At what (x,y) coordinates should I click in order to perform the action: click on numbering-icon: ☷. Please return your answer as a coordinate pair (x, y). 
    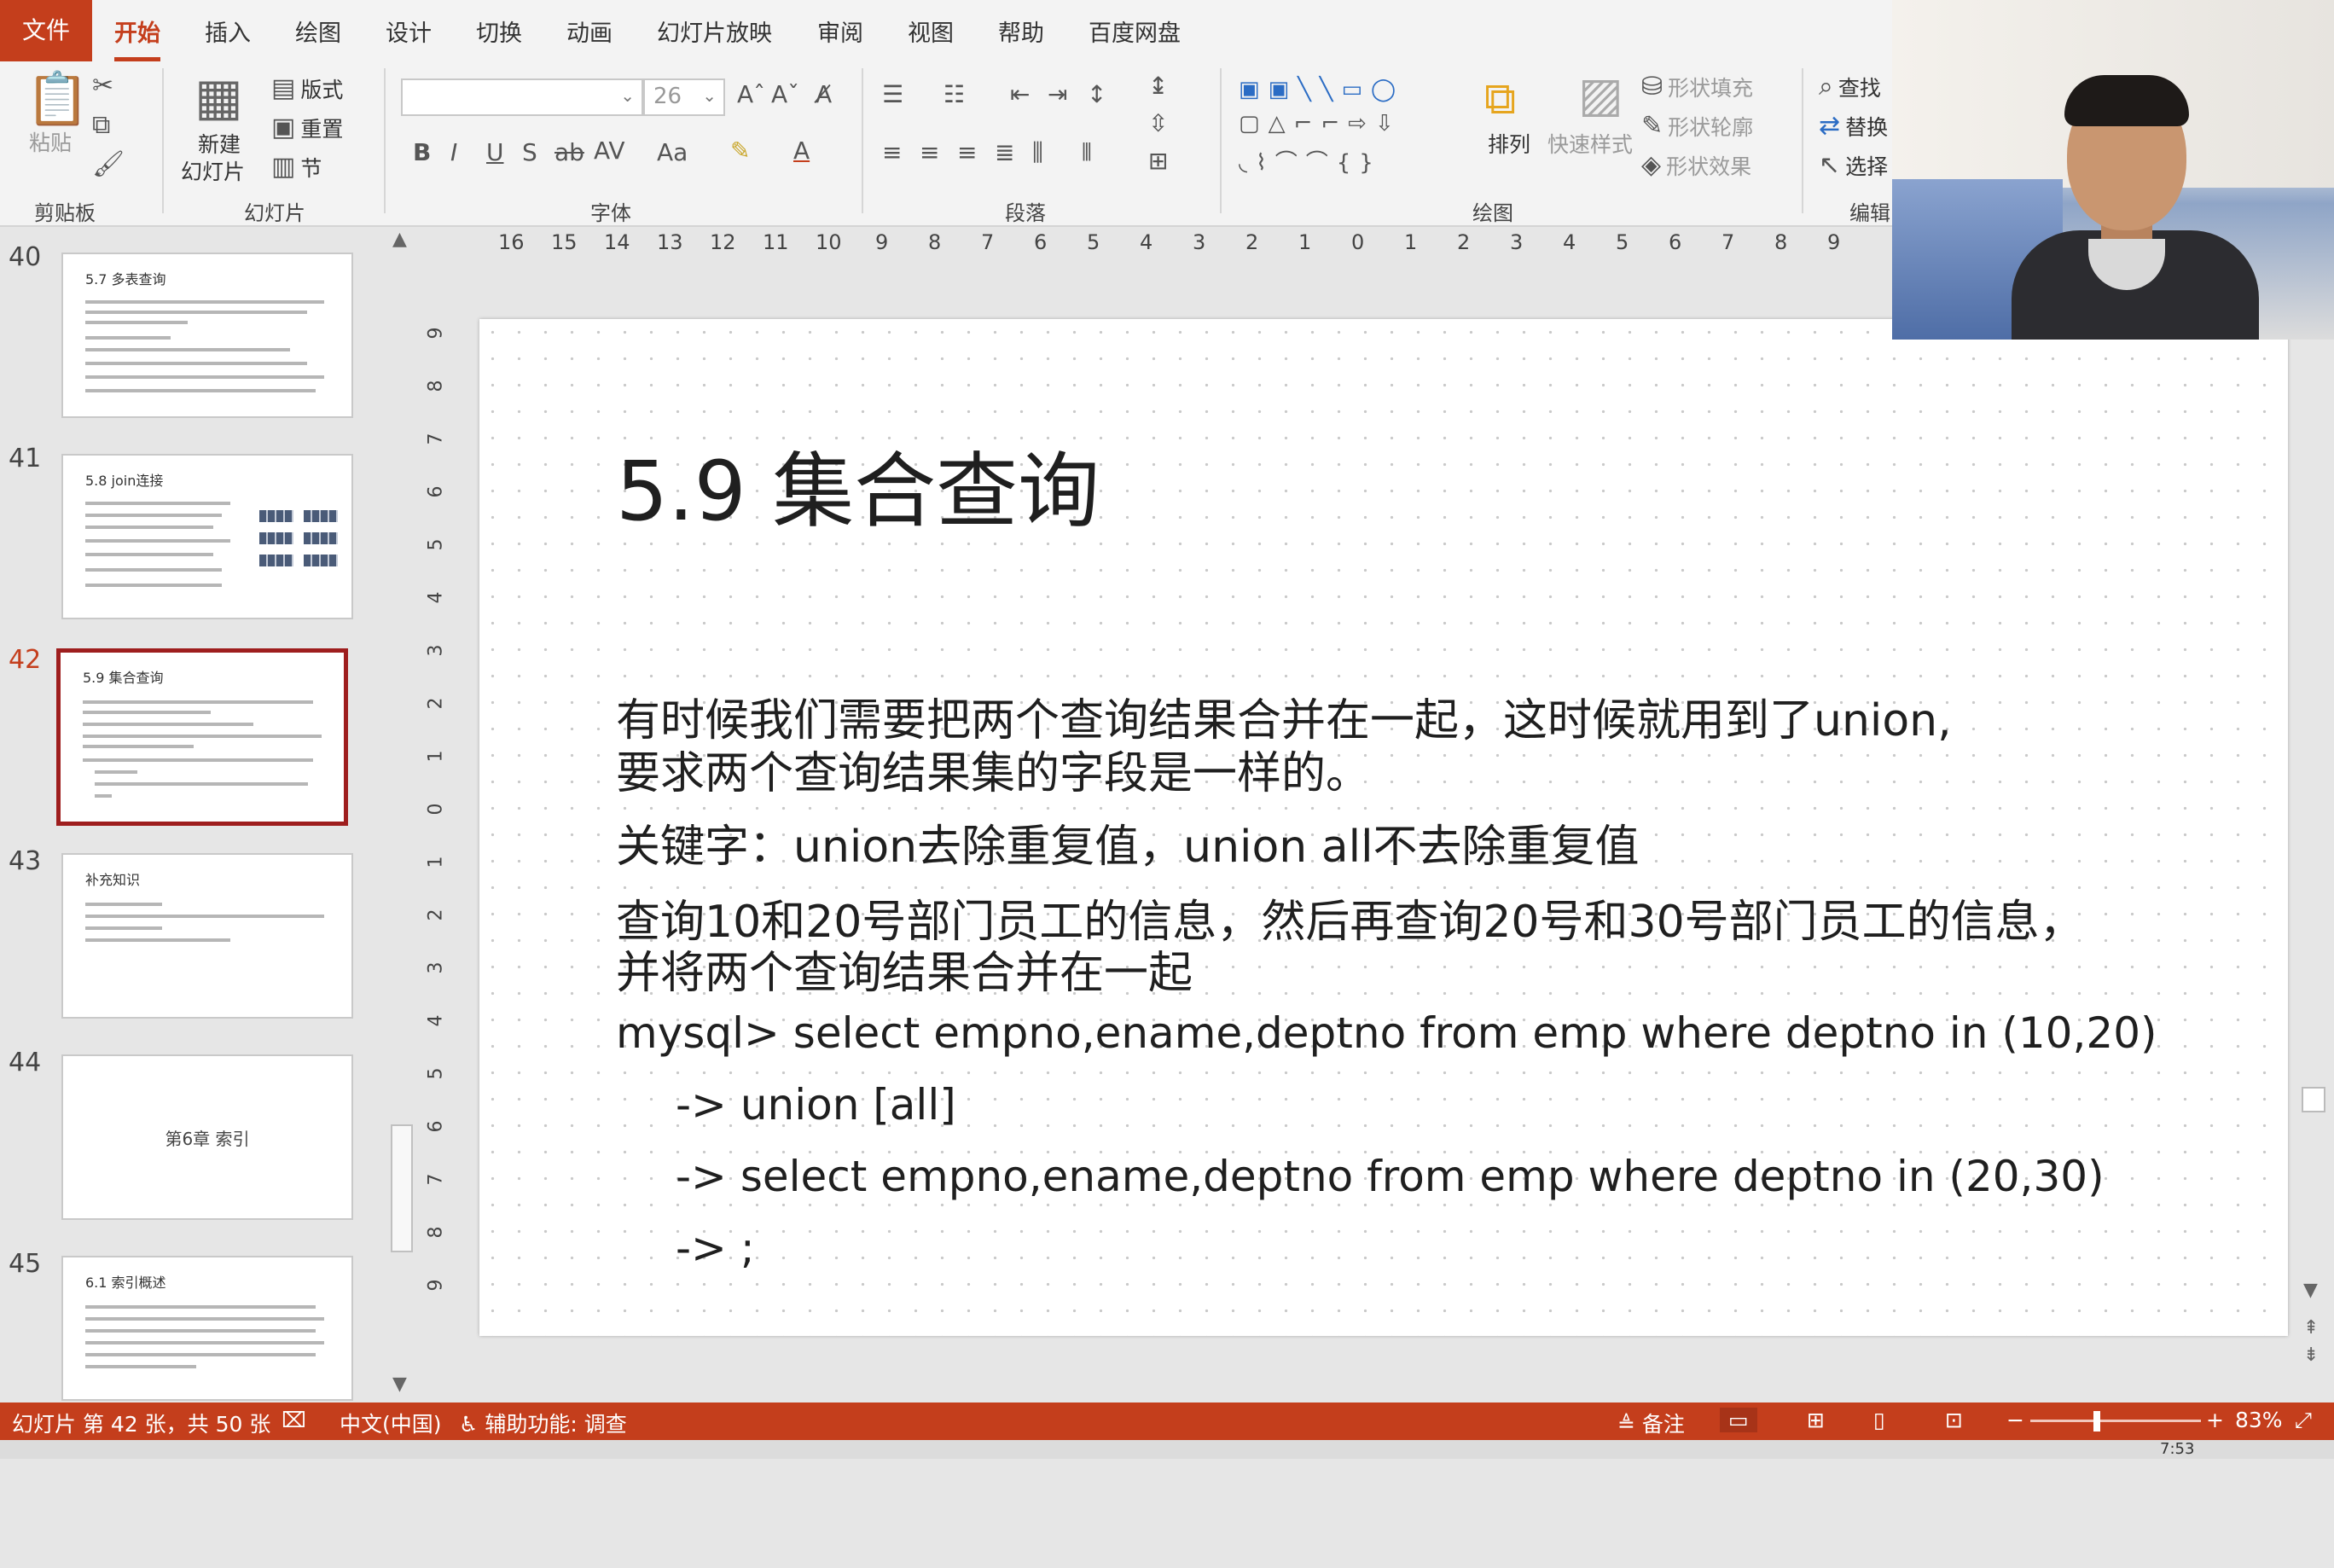
    Looking at the image, I should click on (954, 94).